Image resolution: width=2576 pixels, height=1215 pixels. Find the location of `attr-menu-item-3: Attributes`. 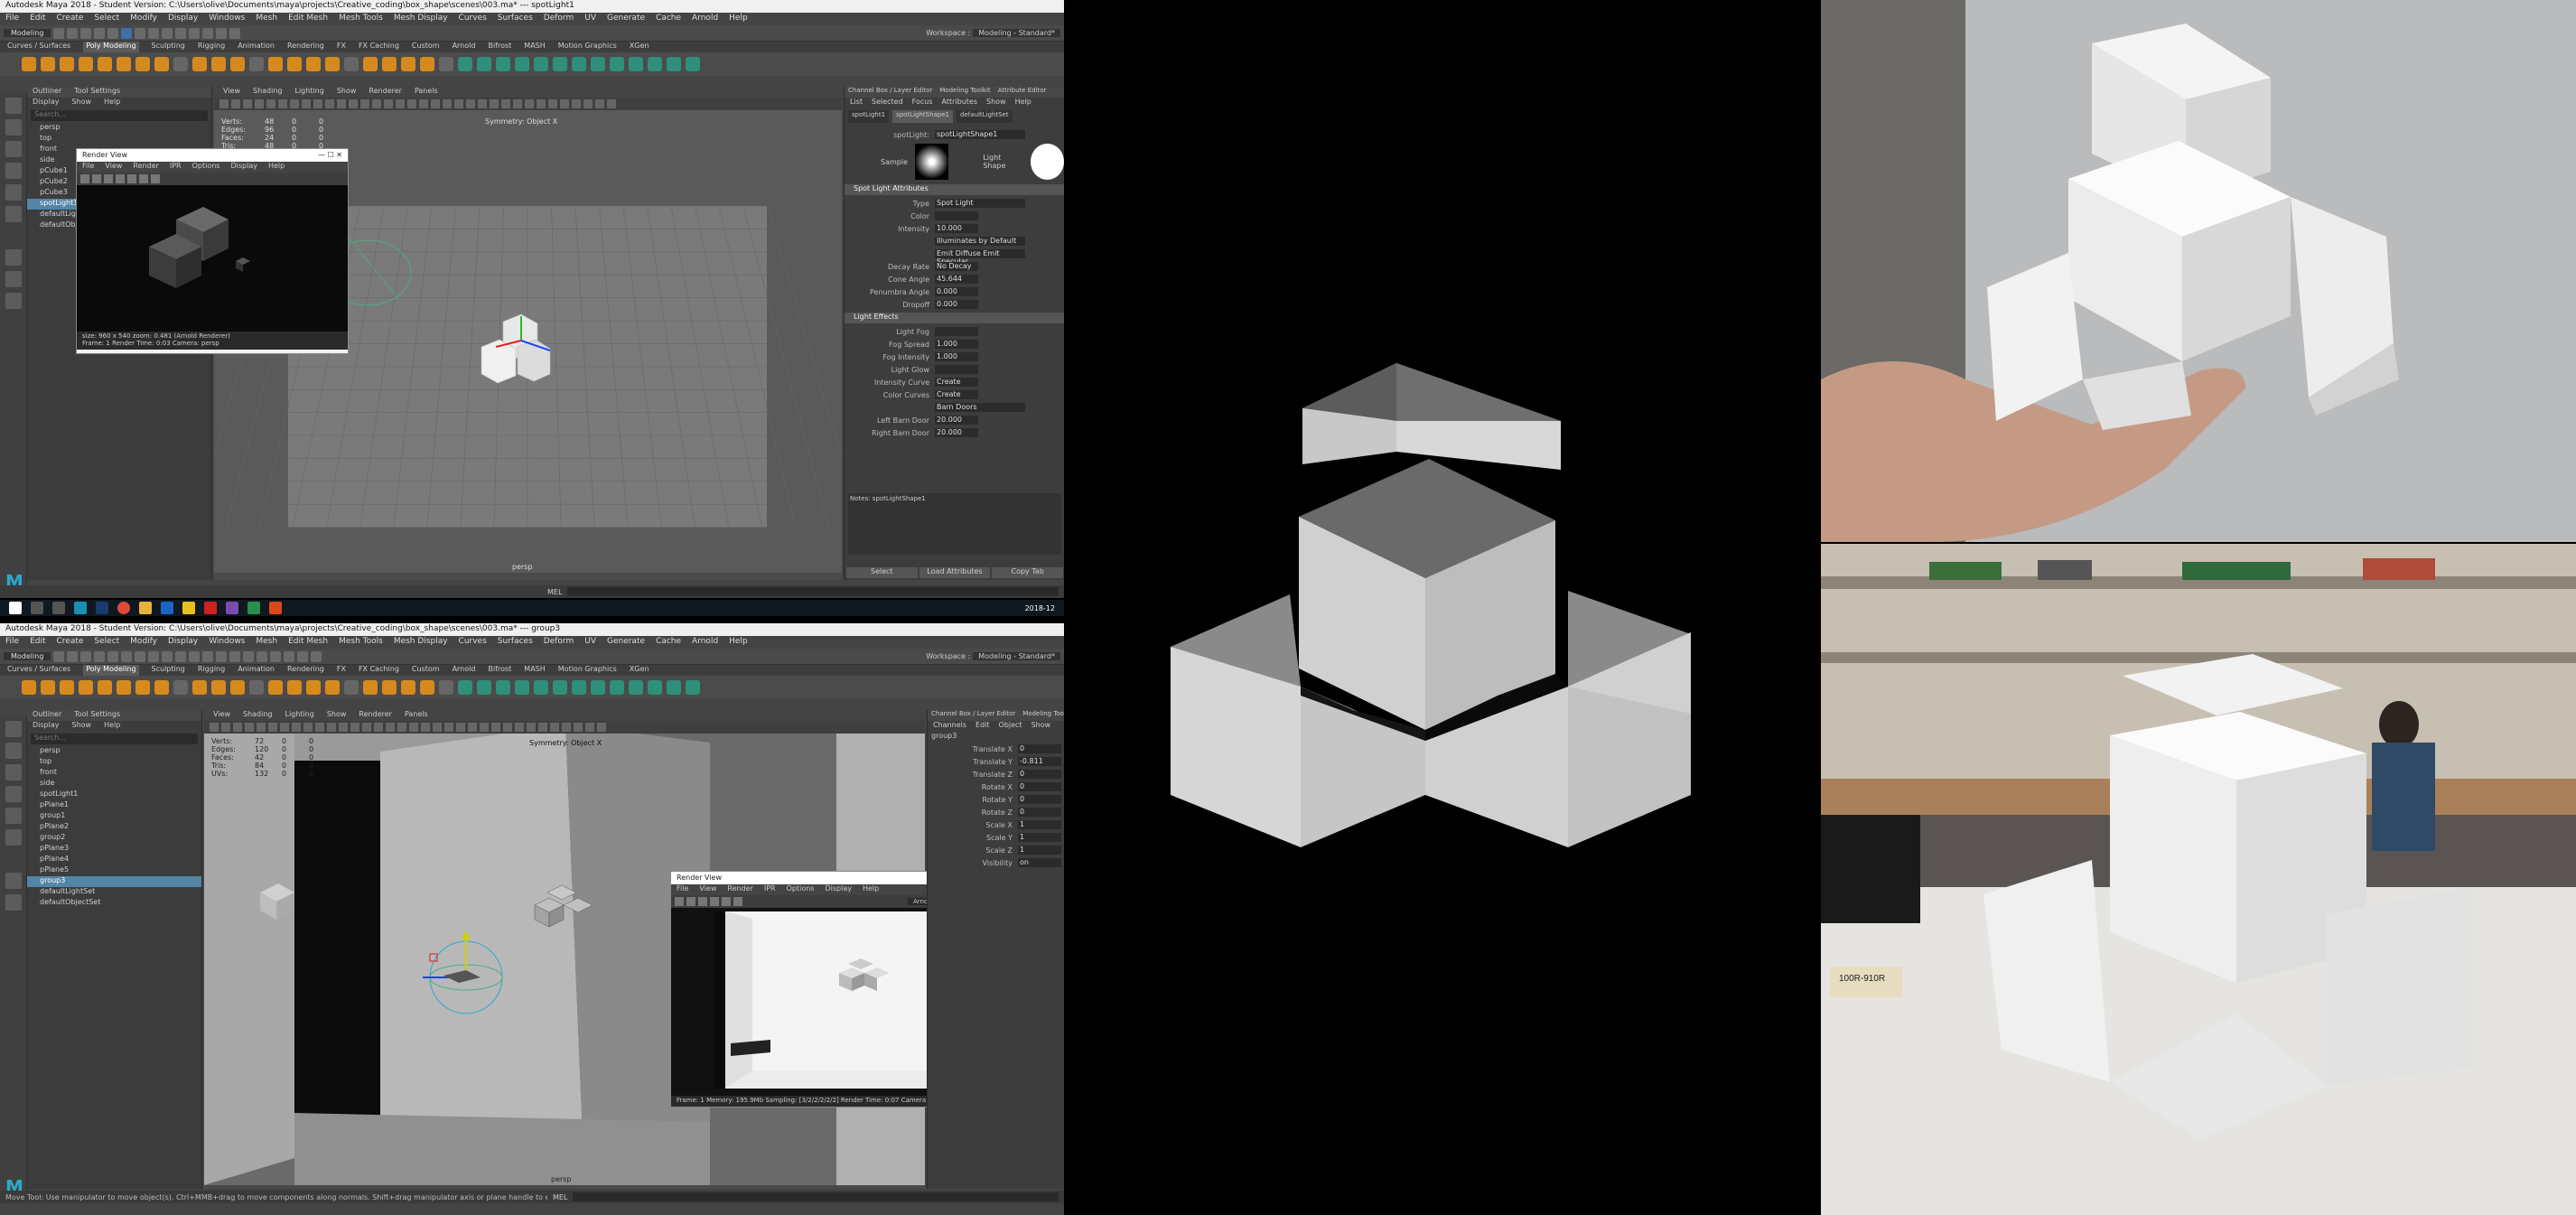

attr-menu-item-3: Attributes is located at coordinates (960, 103).